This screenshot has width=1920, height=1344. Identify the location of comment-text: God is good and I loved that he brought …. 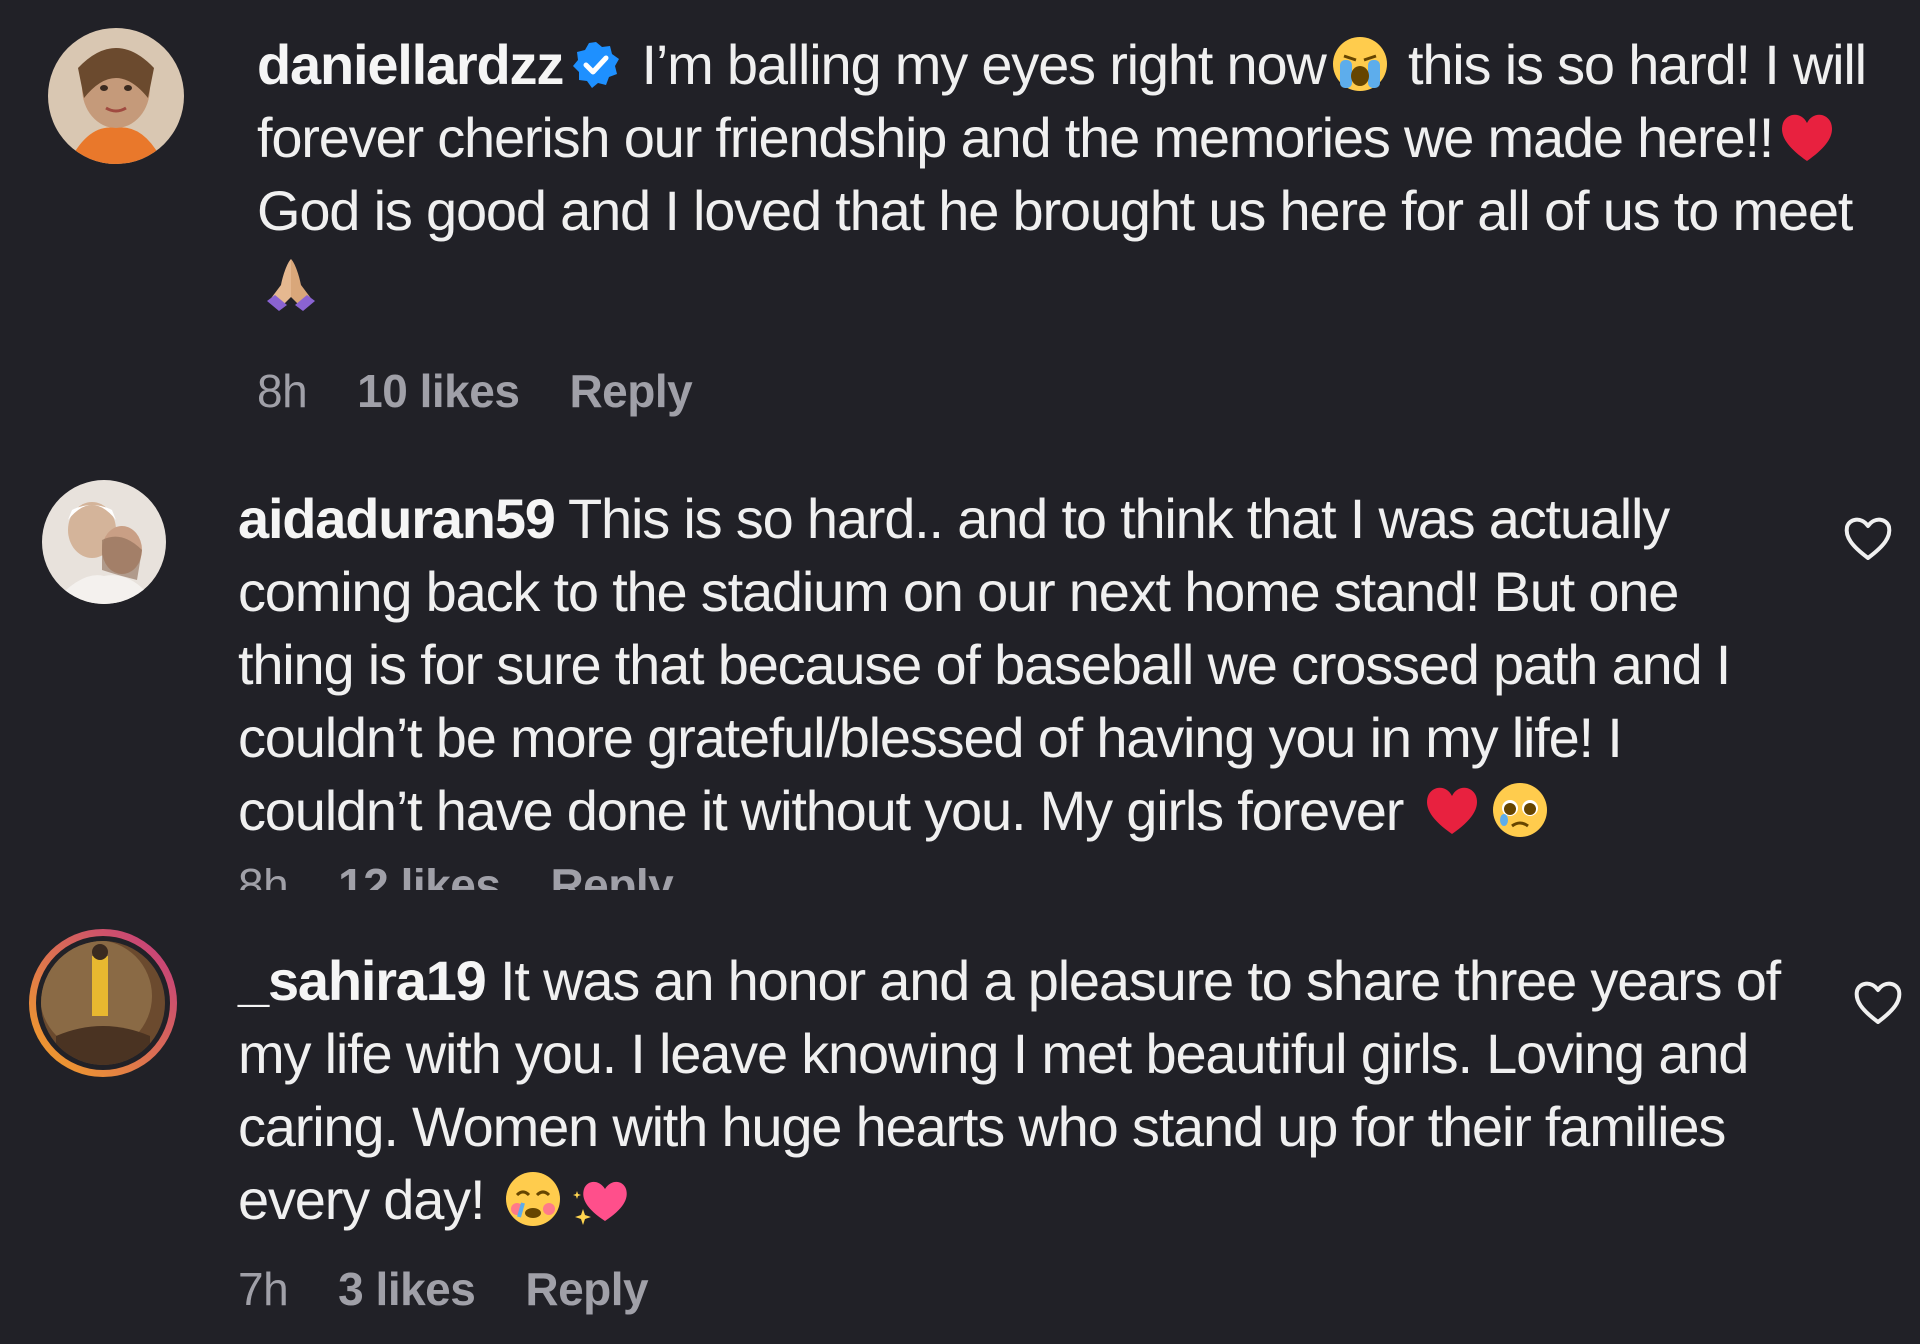
(1055, 210).